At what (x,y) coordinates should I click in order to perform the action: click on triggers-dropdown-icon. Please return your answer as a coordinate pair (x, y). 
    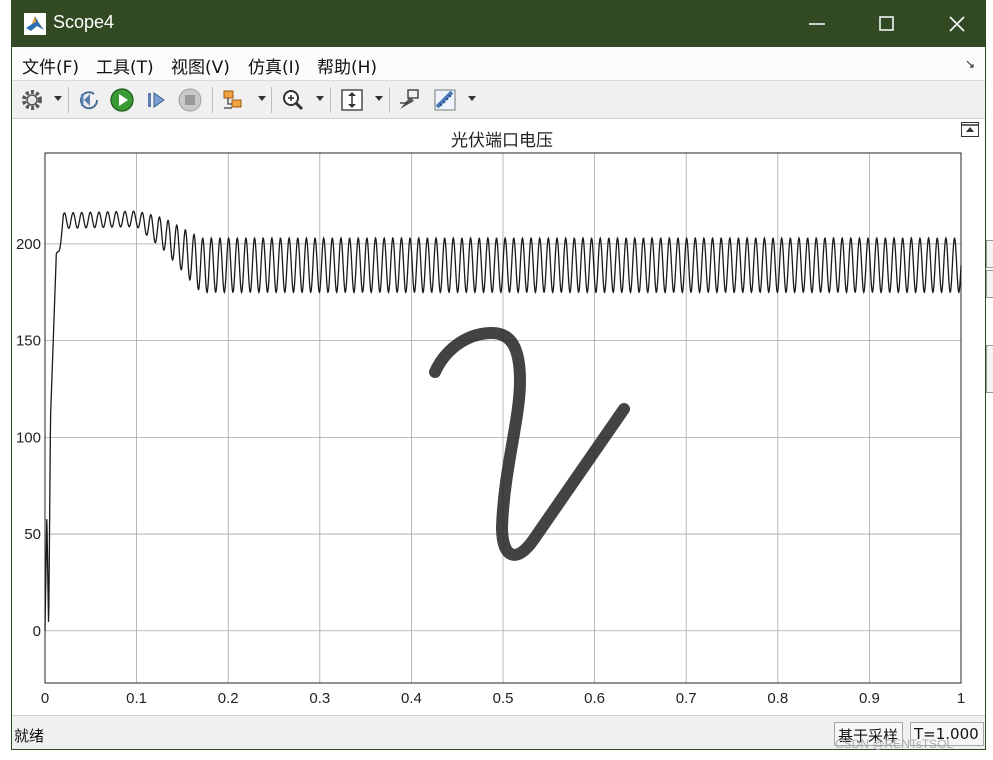
    Looking at the image, I should click on (262, 98).